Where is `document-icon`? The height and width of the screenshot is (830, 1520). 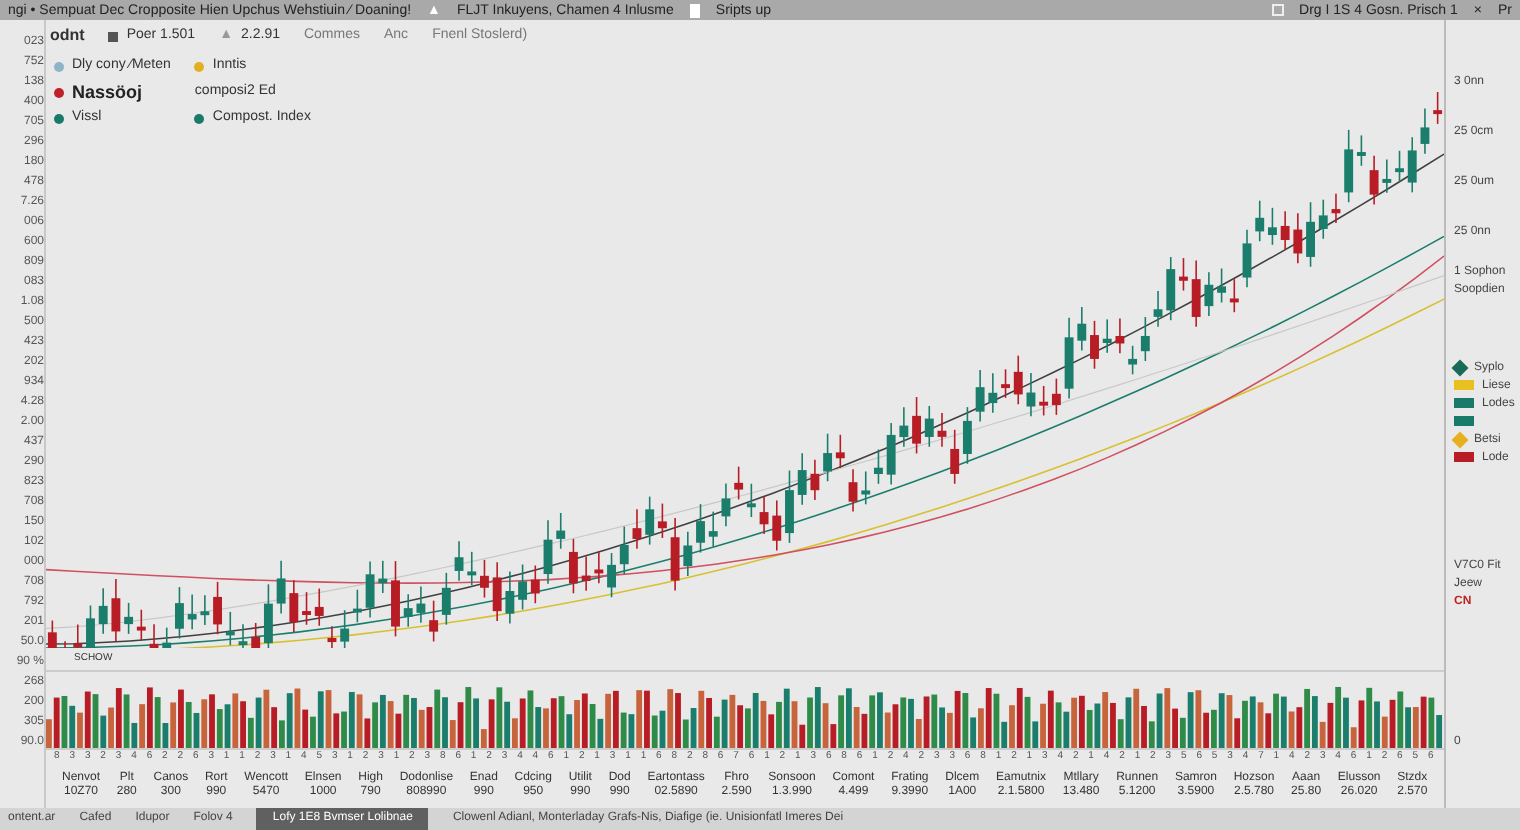 document-icon is located at coordinates (694, 10).